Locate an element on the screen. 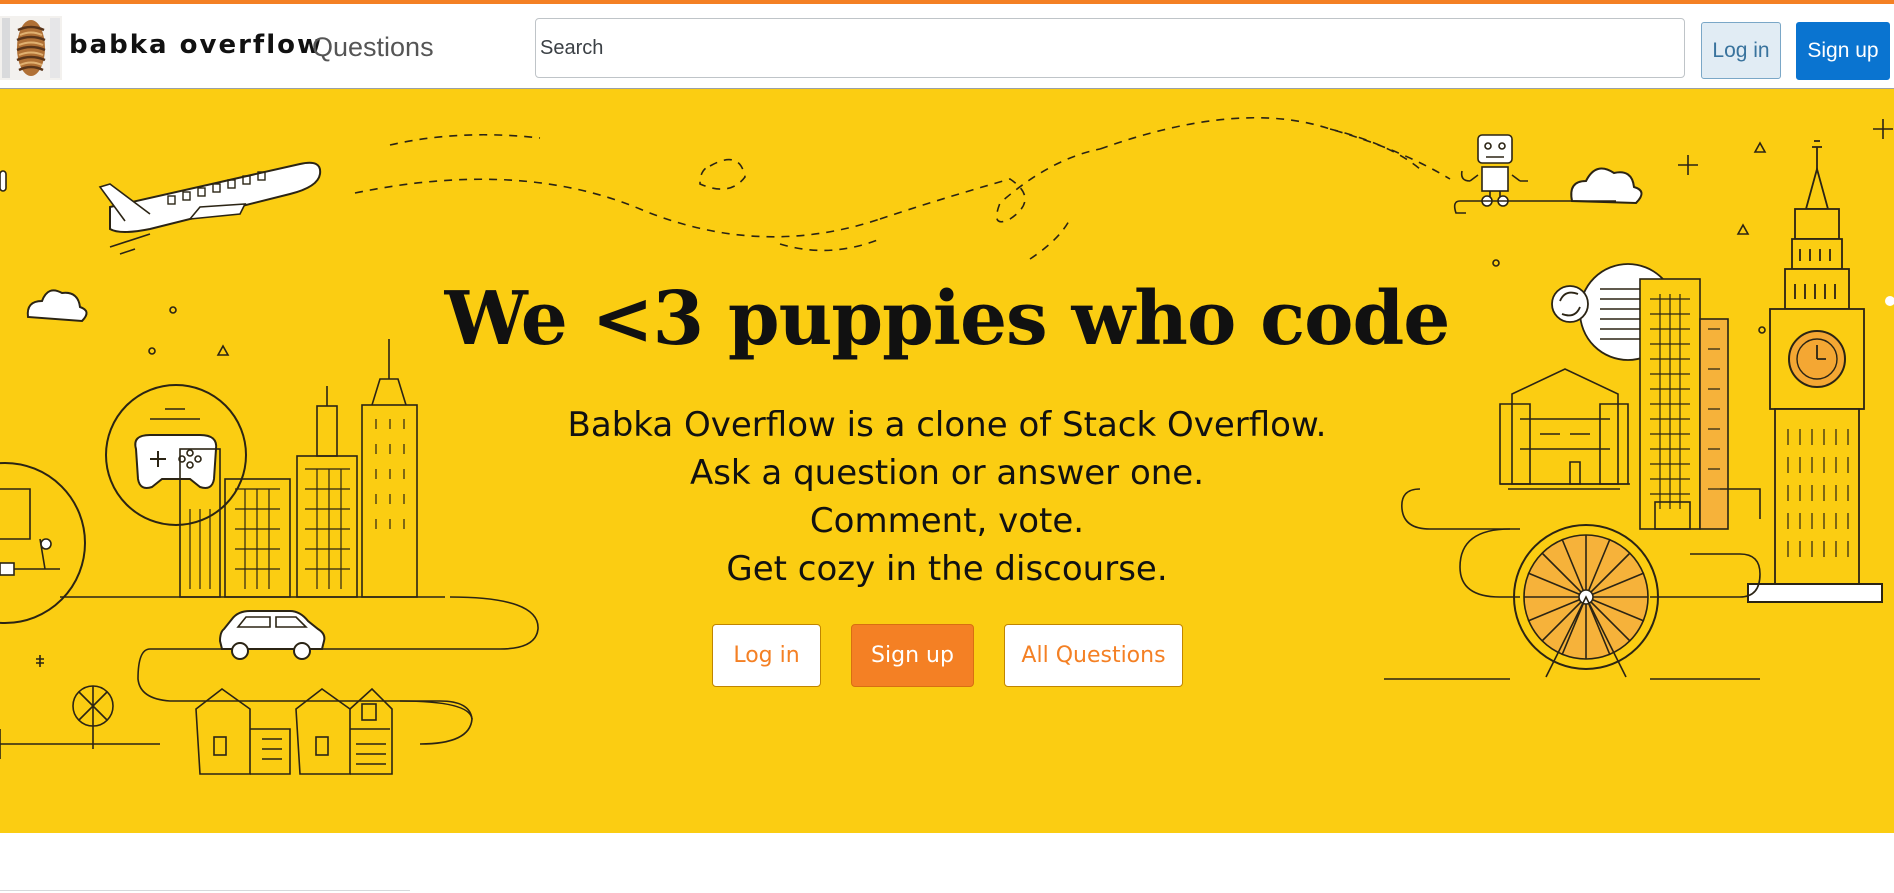 The width and height of the screenshot is (1894, 893). nav-questions-link: Questions is located at coordinates (373, 47).